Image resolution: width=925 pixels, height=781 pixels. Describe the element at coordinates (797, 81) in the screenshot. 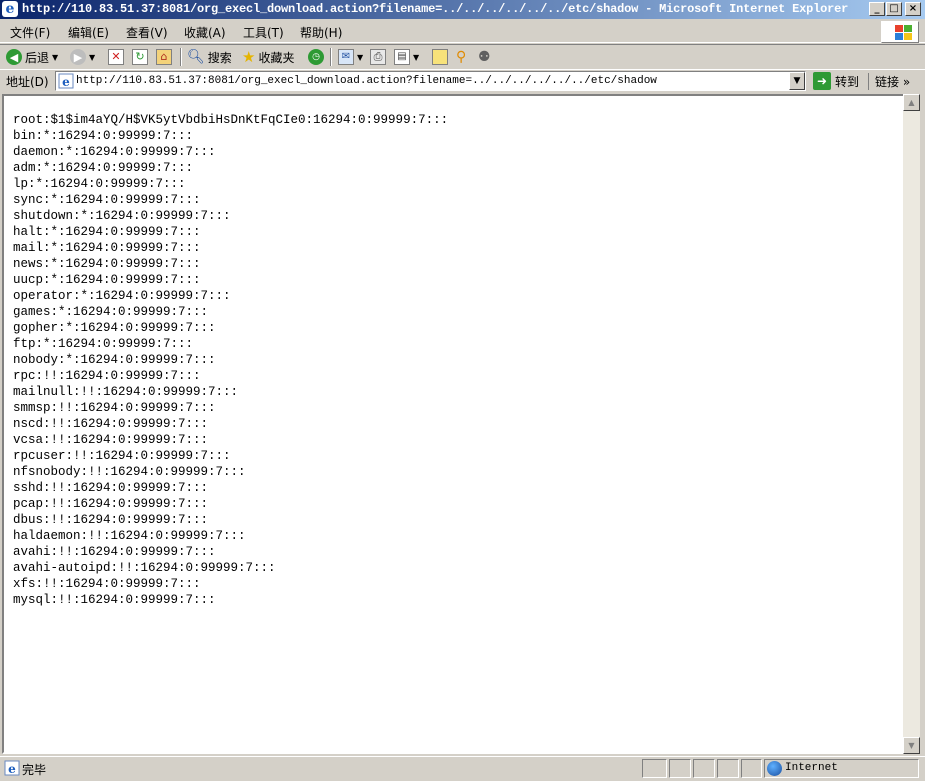

I see `address-dropdown-icon: ▼` at that location.